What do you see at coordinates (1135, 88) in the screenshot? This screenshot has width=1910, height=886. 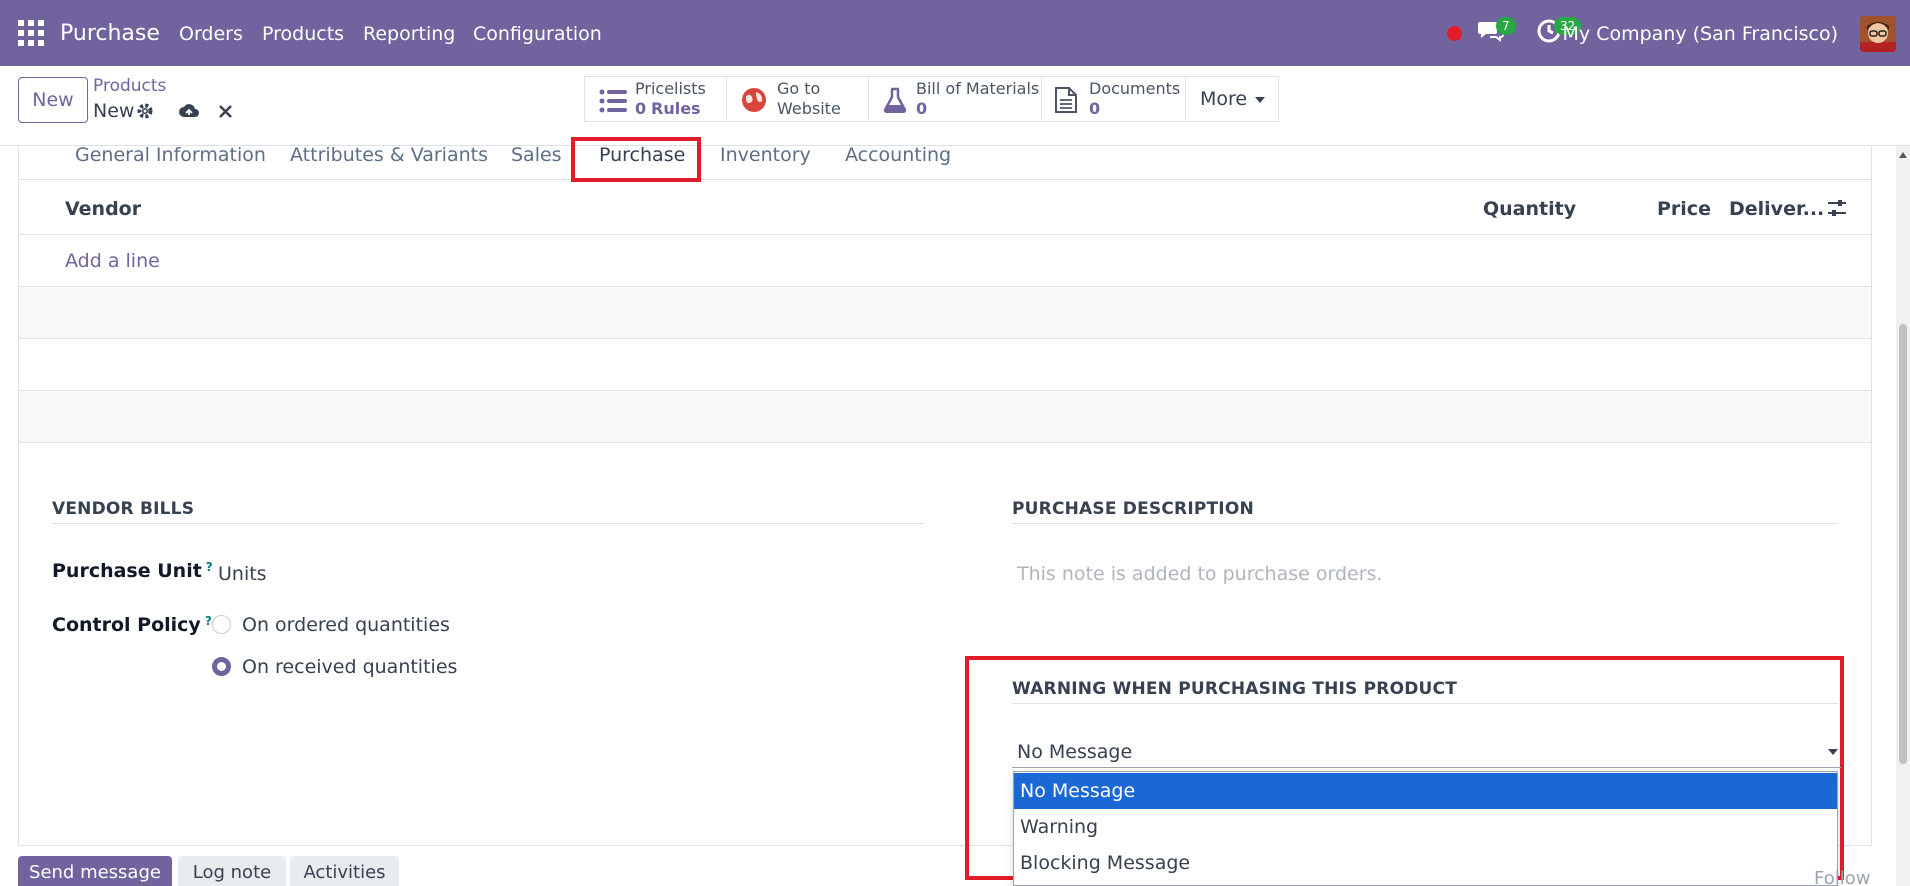 I see `documents-label: Documents` at bounding box center [1135, 88].